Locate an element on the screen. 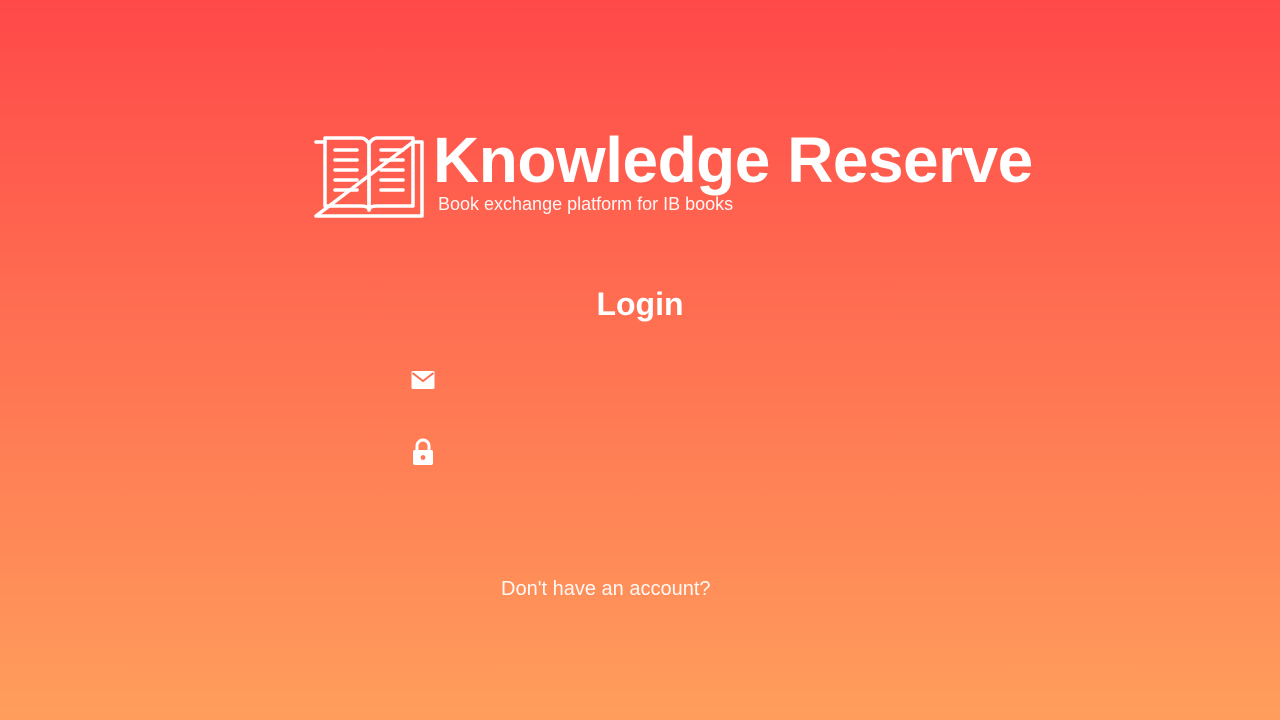  login-heading: Login is located at coordinates (640, 304).